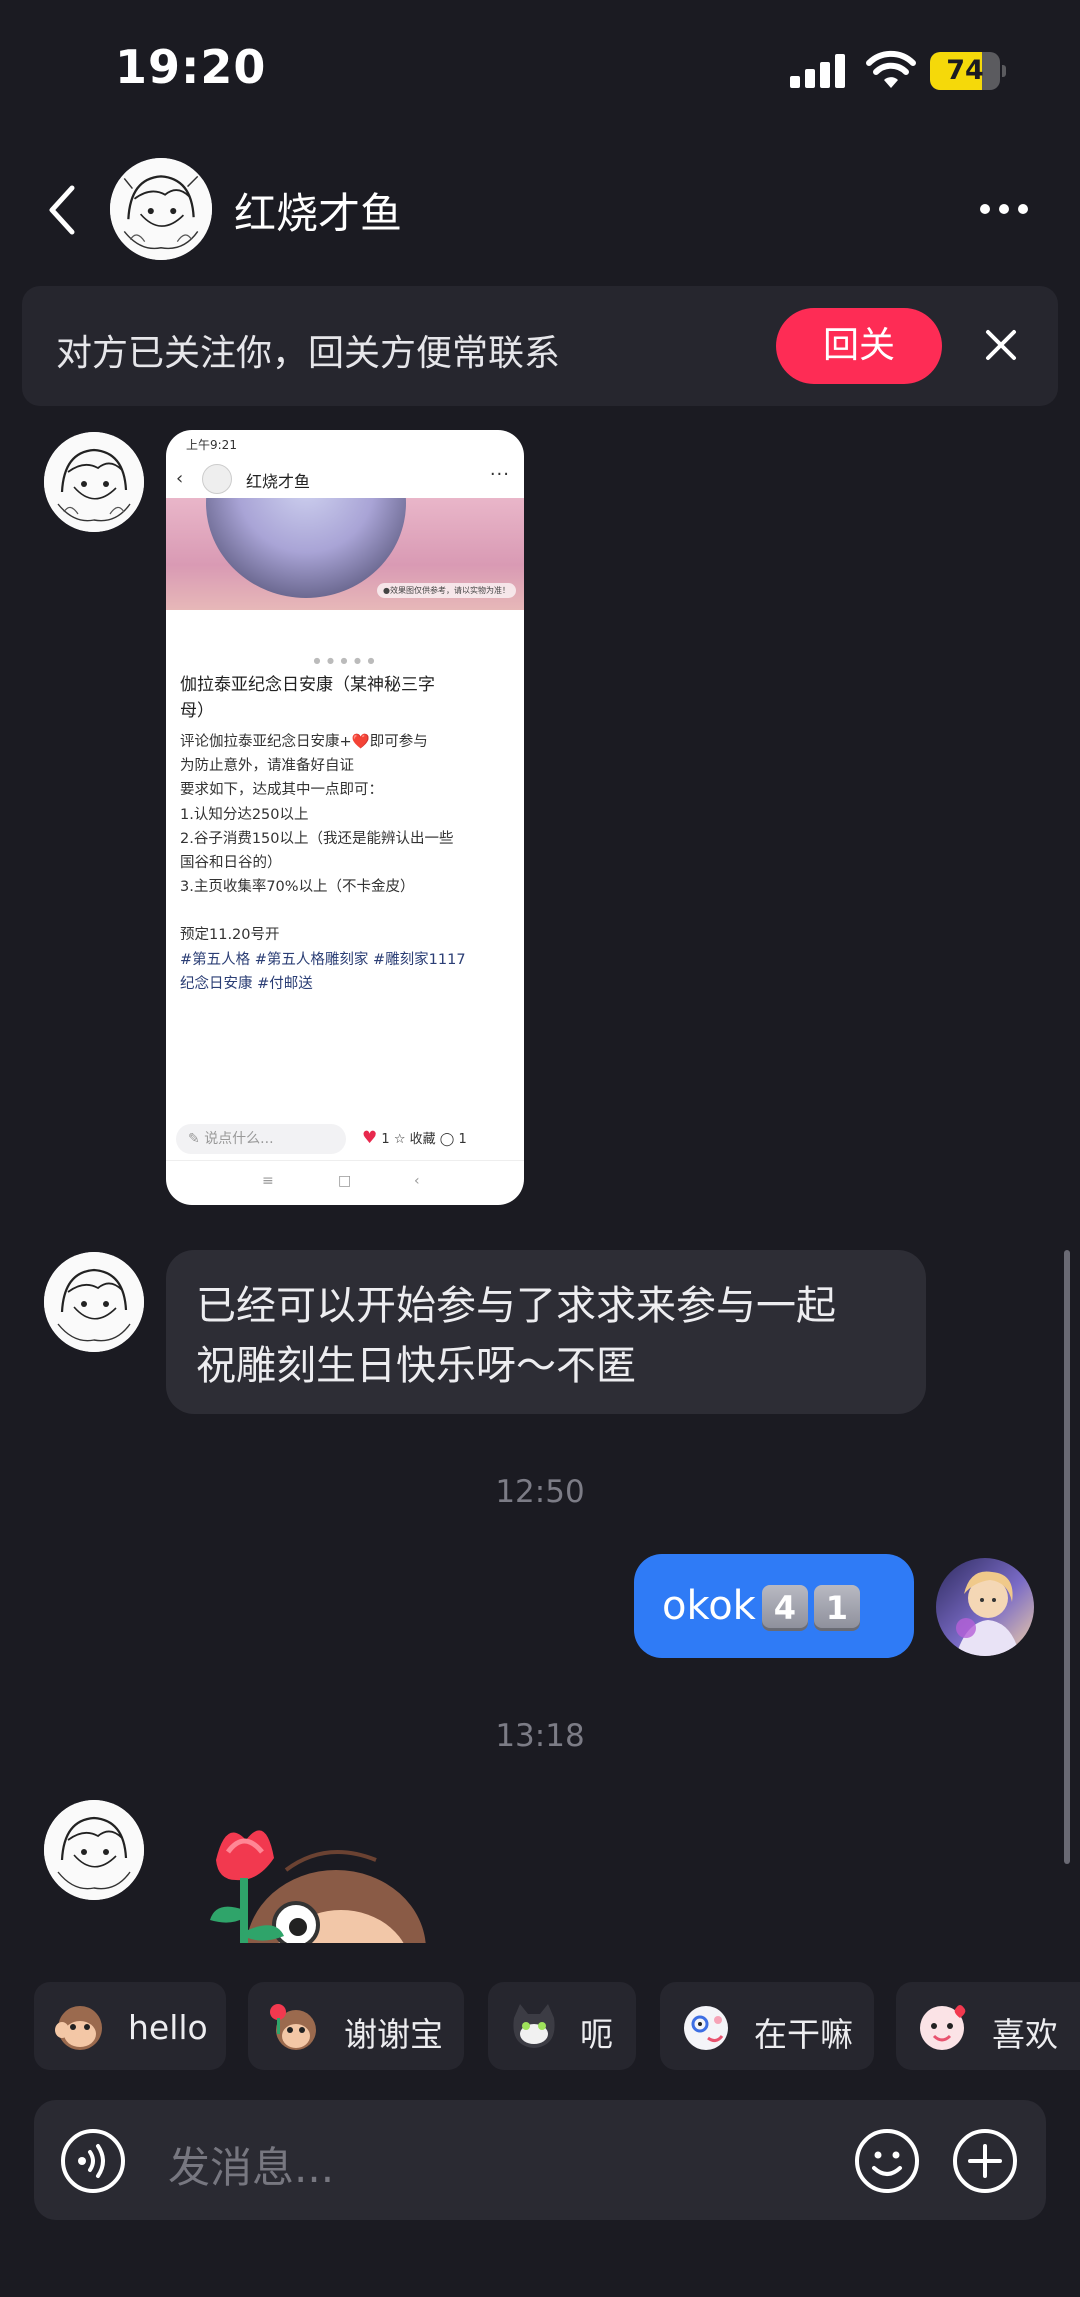 The width and height of the screenshot is (1080, 2297). Describe the element at coordinates (297, 887) in the screenshot. I see `shot-body-line: 3.主页收集率70%以上（不卡金皮）` at that location.